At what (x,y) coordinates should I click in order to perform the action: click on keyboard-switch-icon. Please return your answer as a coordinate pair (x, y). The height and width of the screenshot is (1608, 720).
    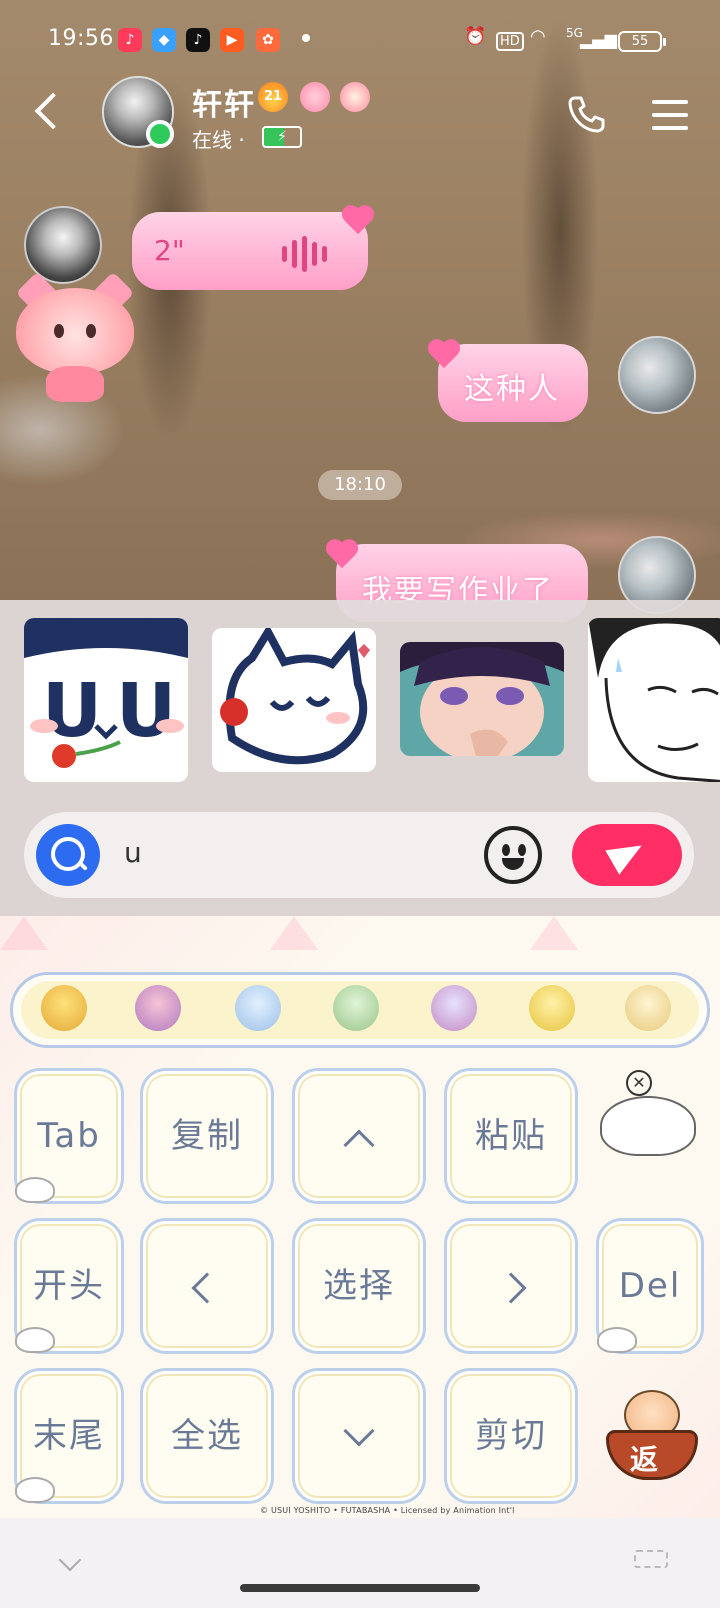
    Looking at the image, I should click on (651, 1559).